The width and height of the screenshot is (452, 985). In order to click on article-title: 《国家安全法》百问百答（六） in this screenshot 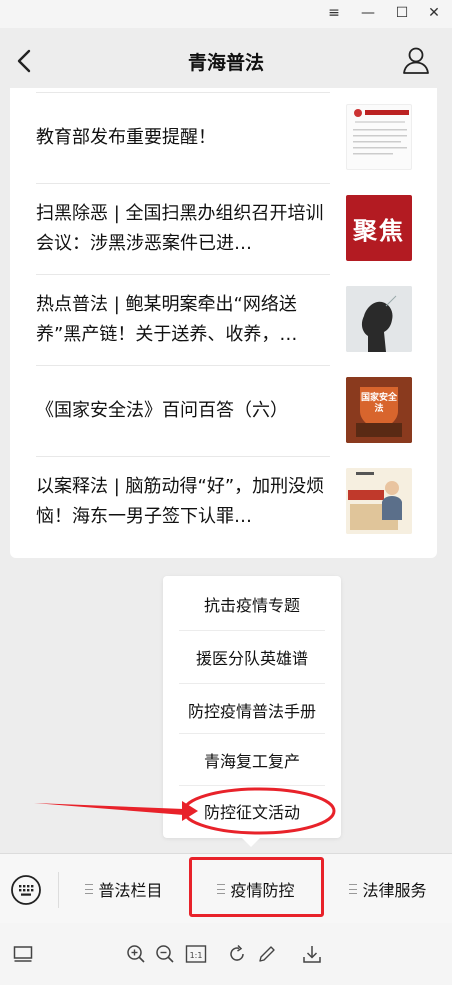, I will do `click(162, 410)`.